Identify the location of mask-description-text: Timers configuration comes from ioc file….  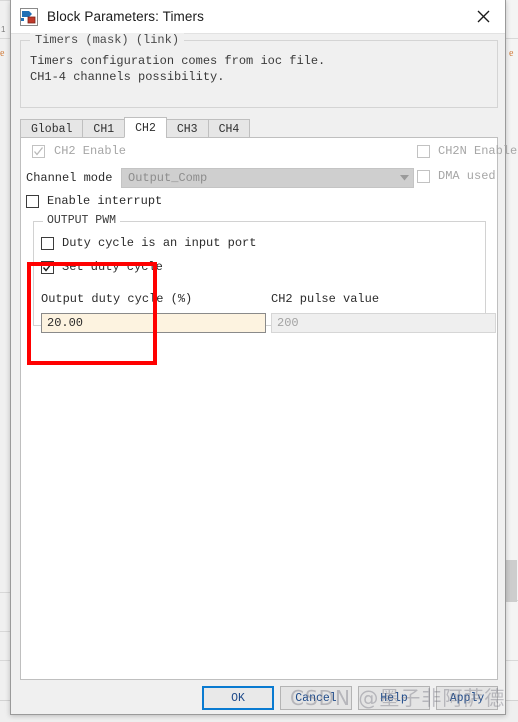
(178, 69).